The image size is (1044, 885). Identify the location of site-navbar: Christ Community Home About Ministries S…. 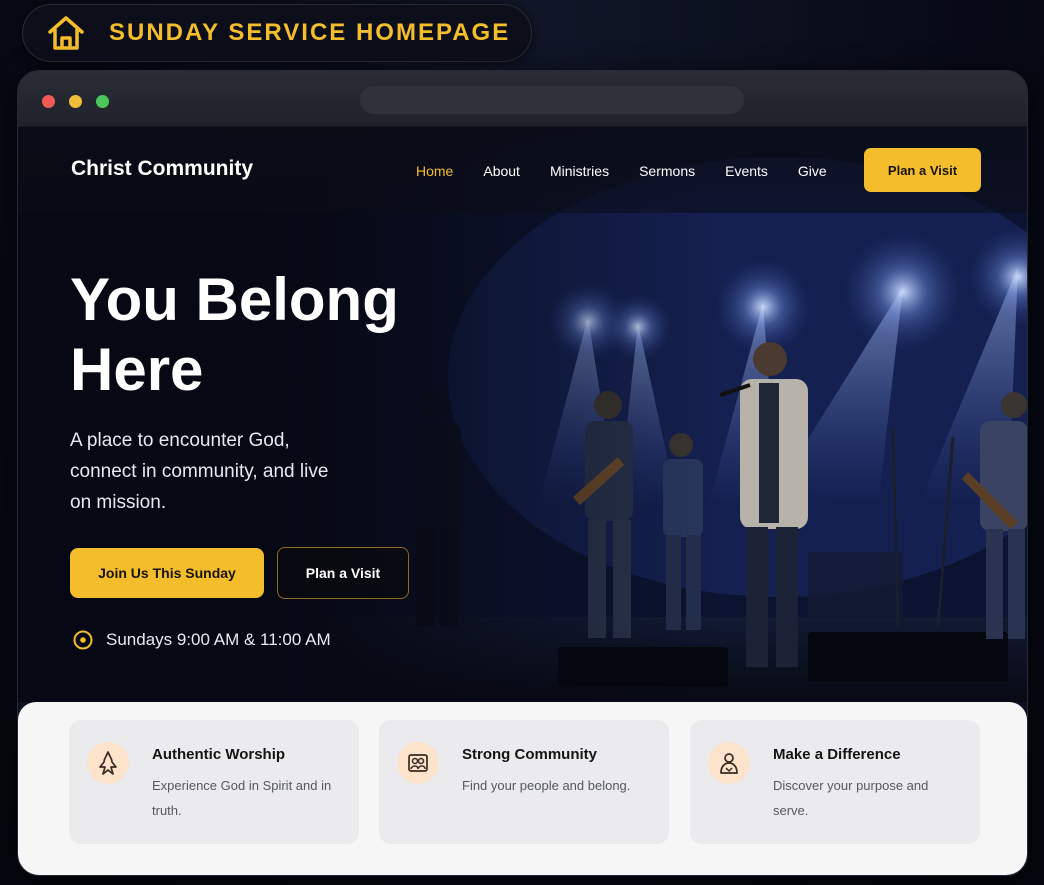
(522, 170).